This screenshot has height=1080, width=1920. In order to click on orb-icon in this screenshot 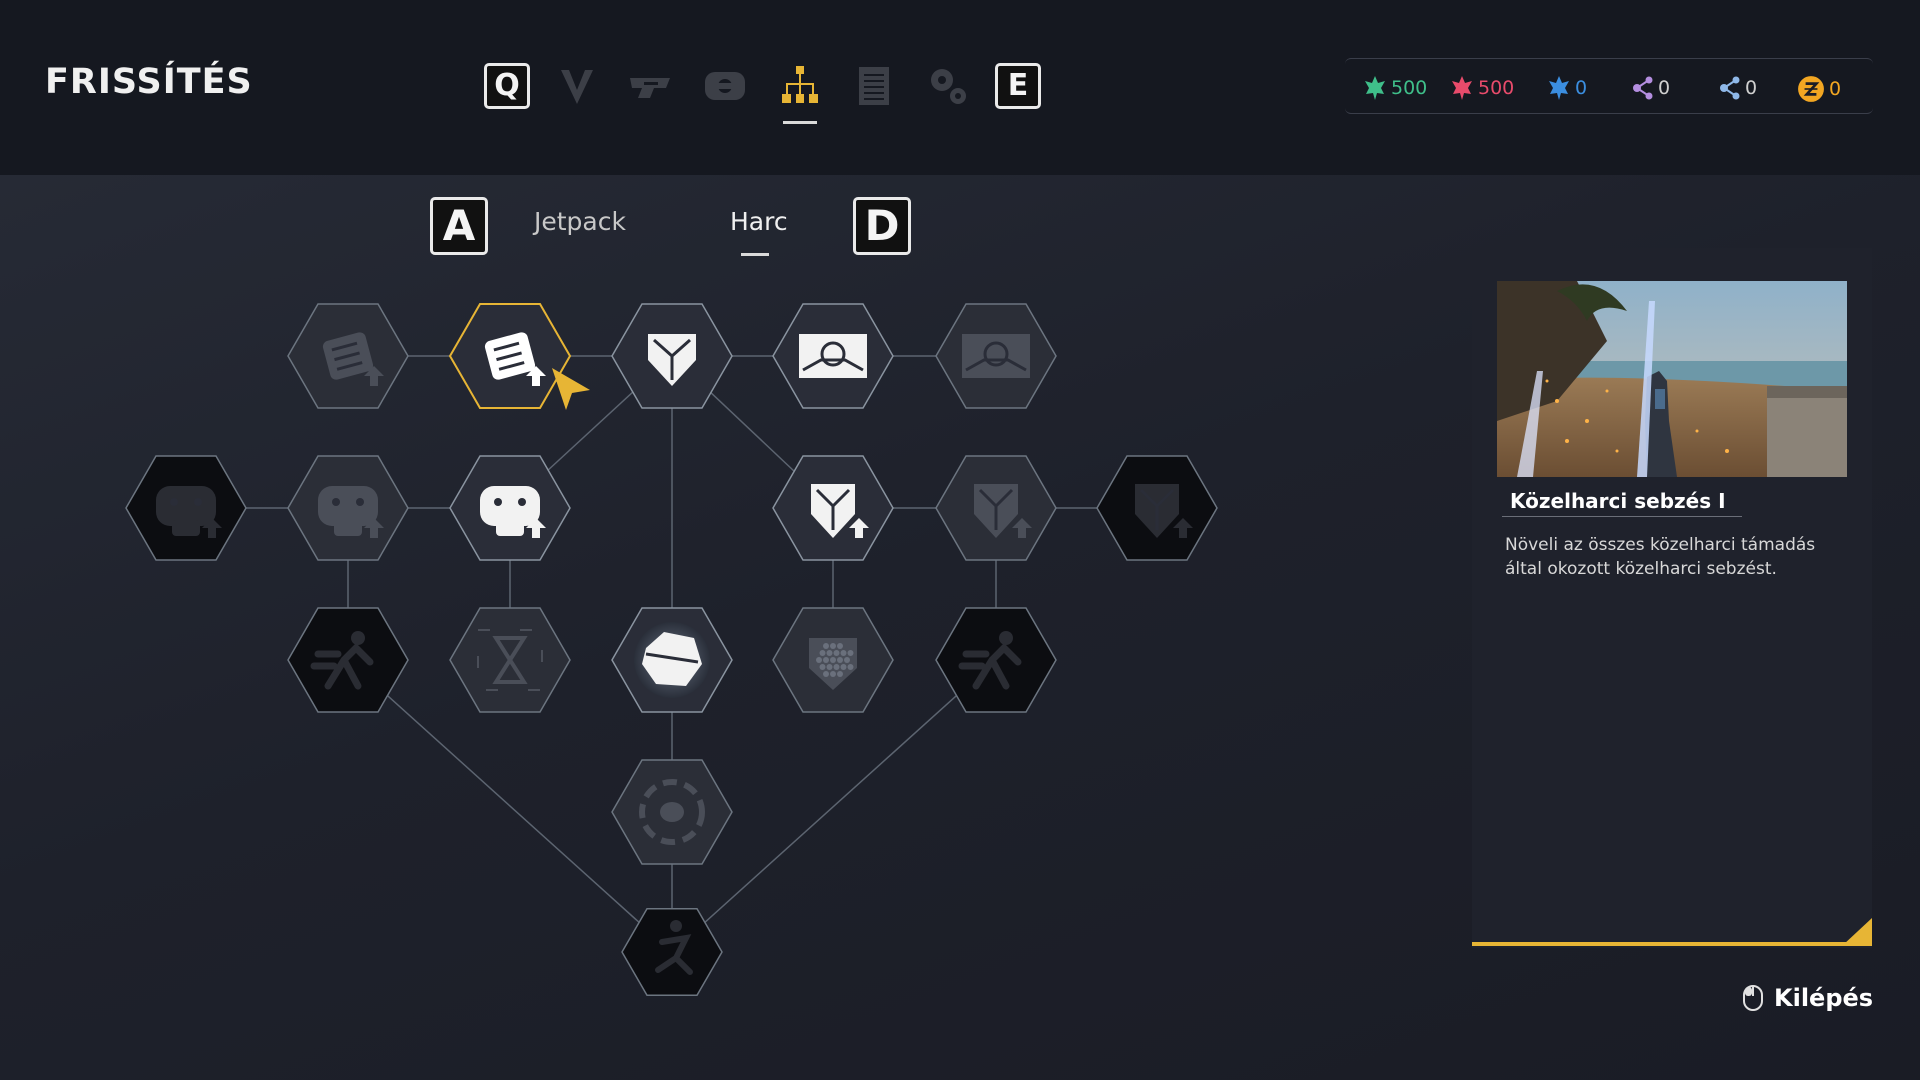, I will do `click(672, 660)`.